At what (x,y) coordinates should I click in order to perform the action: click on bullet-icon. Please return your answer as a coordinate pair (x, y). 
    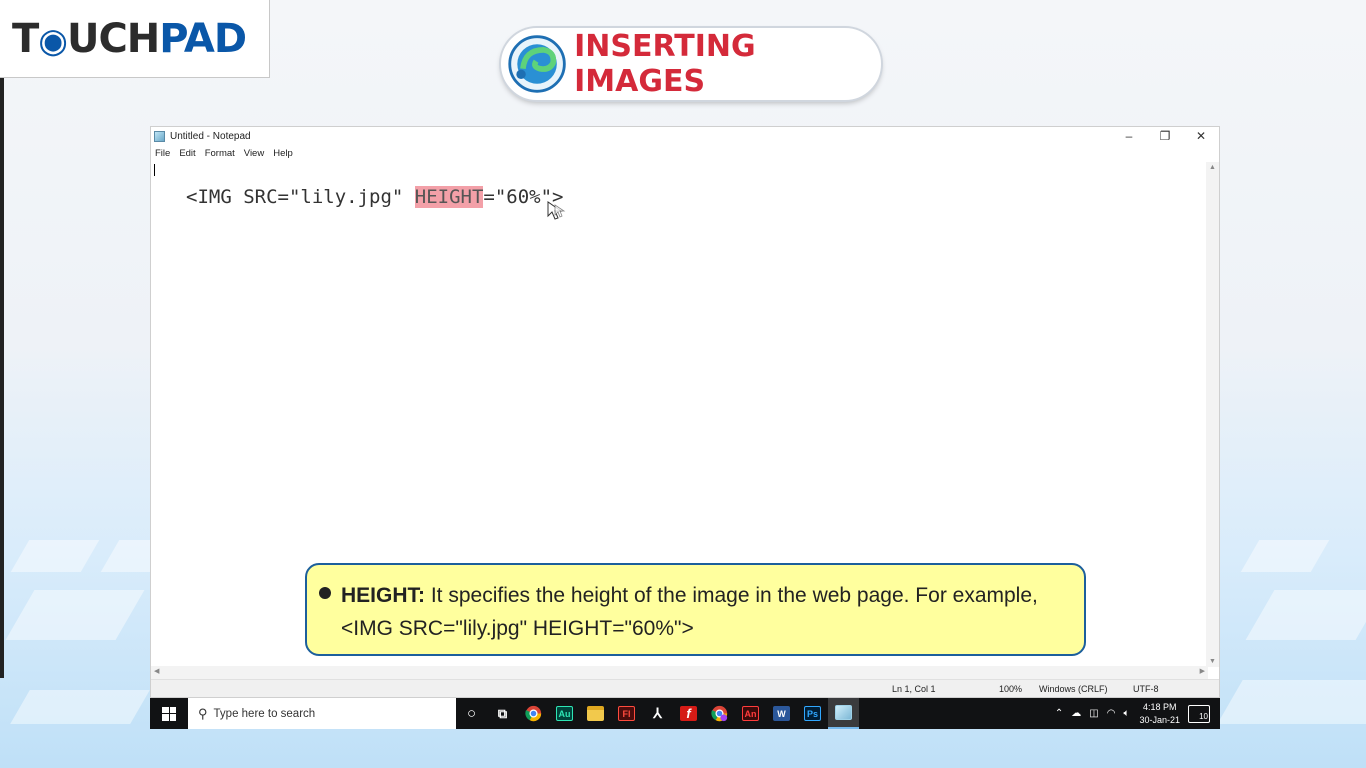
    Looking at the image, I should click on (325, 593).